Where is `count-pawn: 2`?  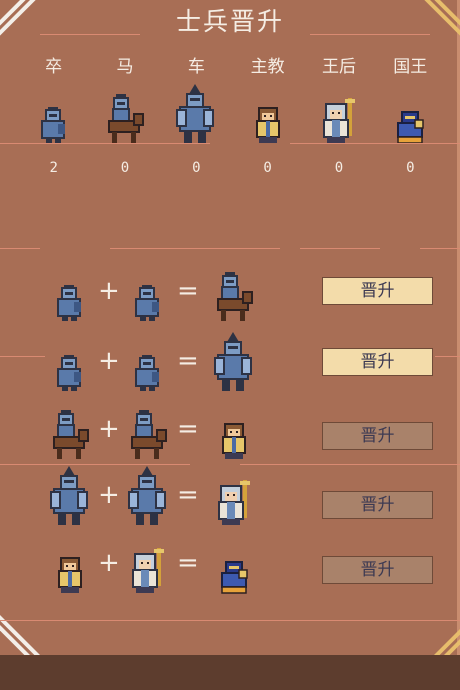
count-pawn: 2 is located at coordinates (53, 168).